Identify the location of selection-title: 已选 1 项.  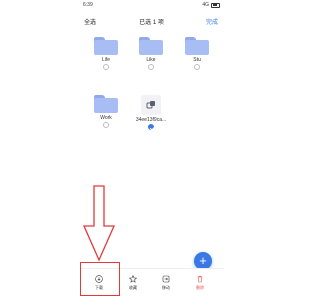
(151, 23).